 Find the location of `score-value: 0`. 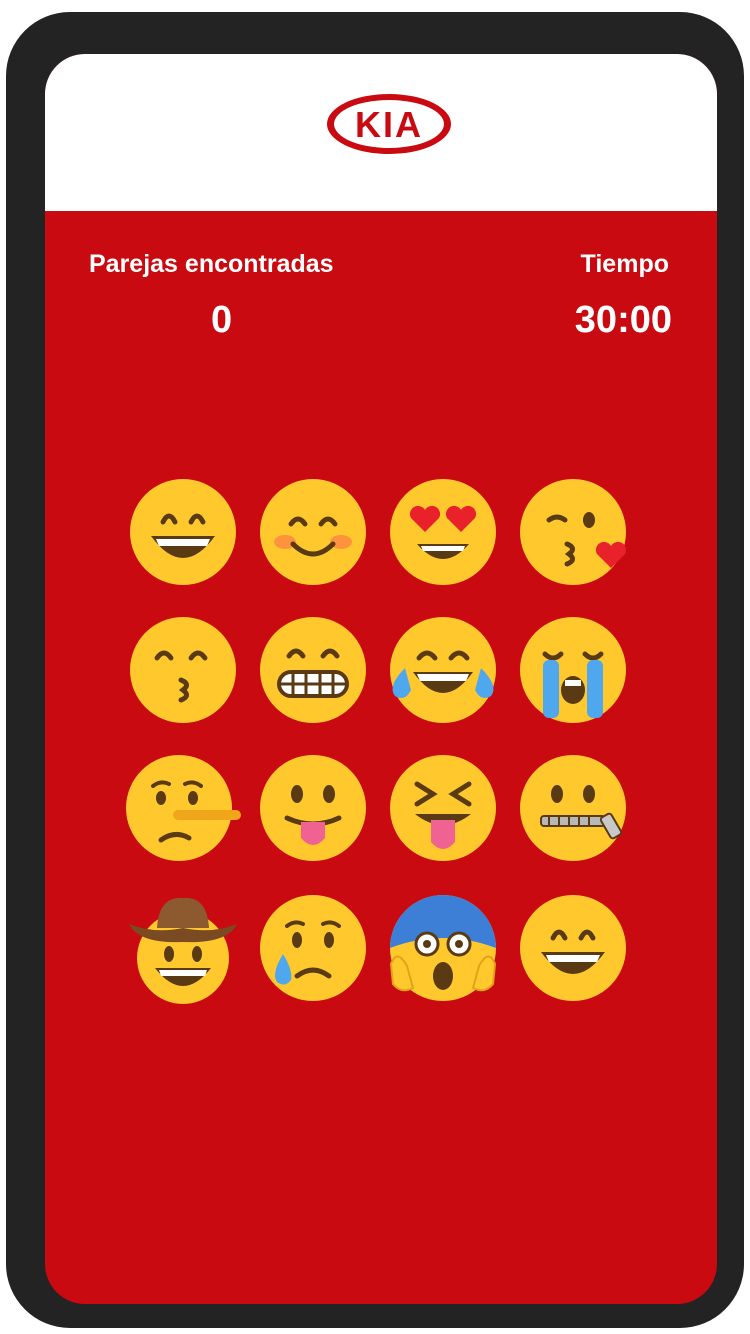

score-value: 0 is located at coordinates (222, 320).